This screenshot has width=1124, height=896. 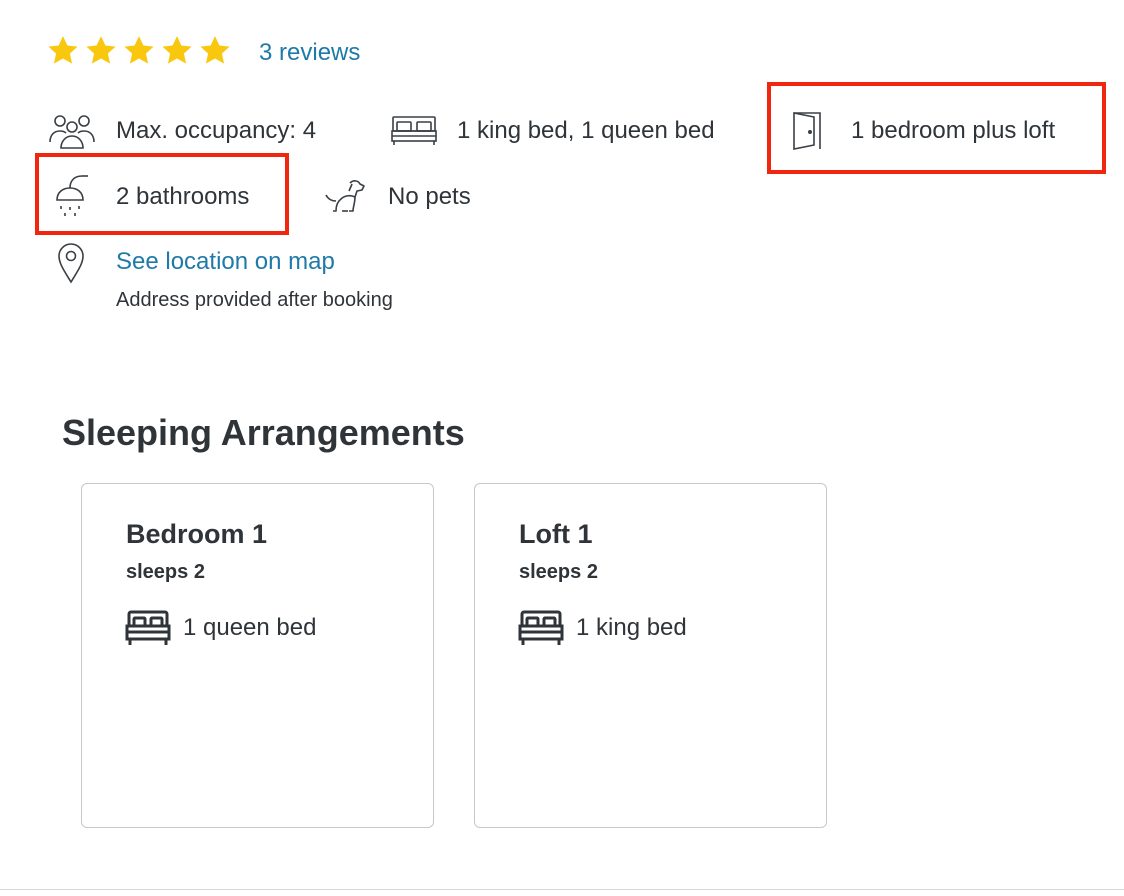 I want to click on amenity-pets: No pets, so click(x=395, y=197).